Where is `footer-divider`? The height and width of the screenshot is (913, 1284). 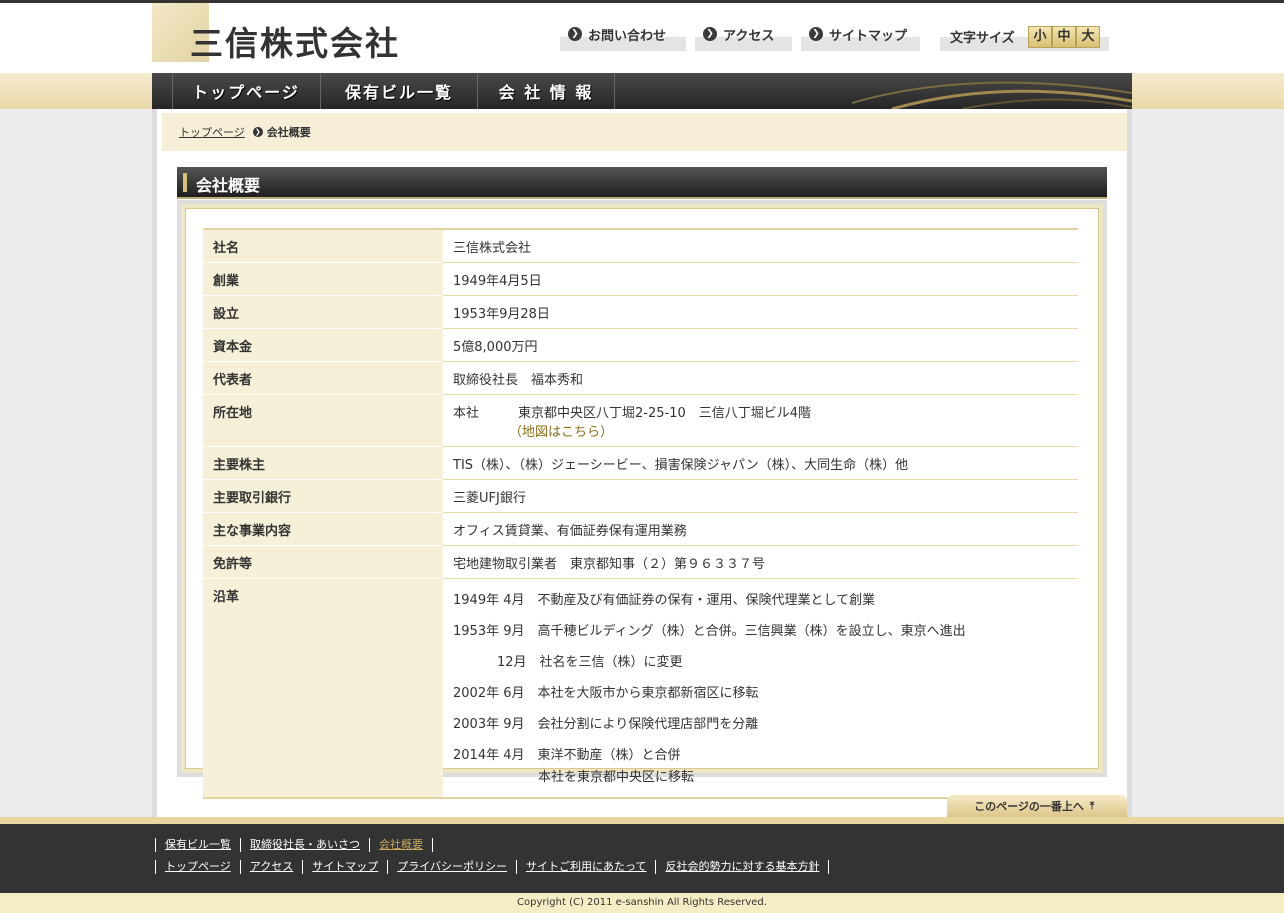
footer-divider is located at coordinates (642, 820).